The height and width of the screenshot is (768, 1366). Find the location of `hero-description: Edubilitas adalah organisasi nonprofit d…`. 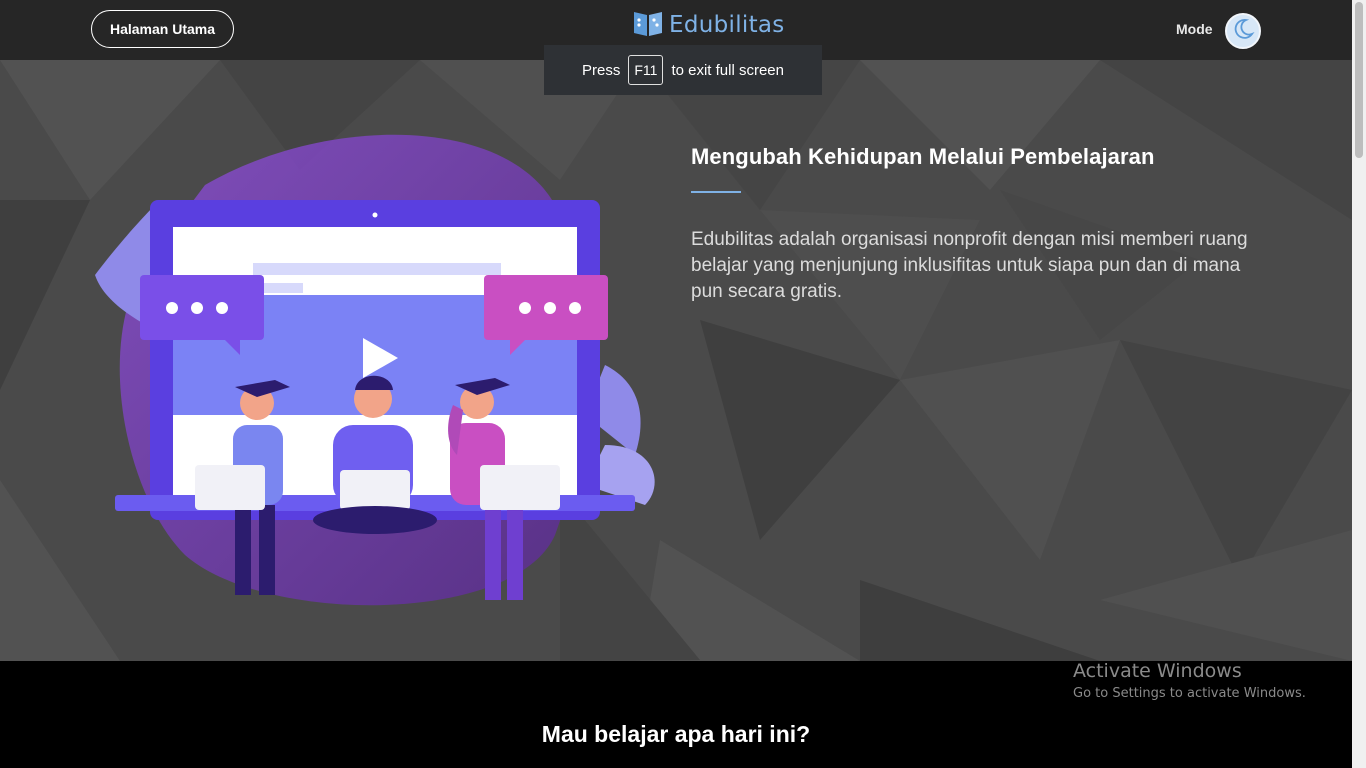

hero-description: Edubilitas adalah organisasi nonprofit d… is located at coordinates (969, 265).